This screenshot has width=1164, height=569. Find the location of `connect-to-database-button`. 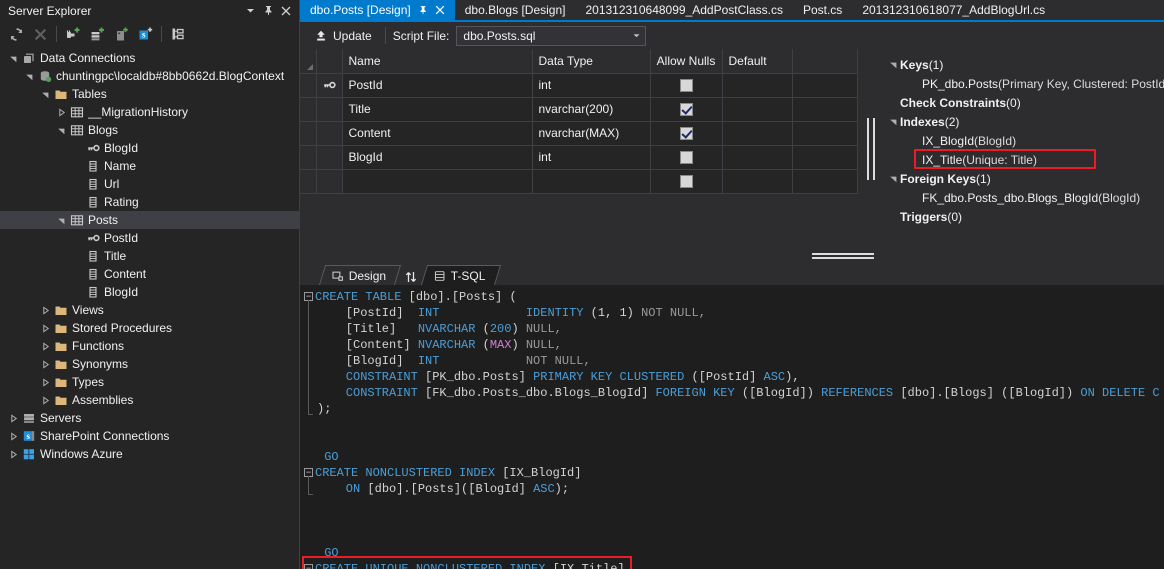

connect-to-database-button is located at coordinates (73, 34).